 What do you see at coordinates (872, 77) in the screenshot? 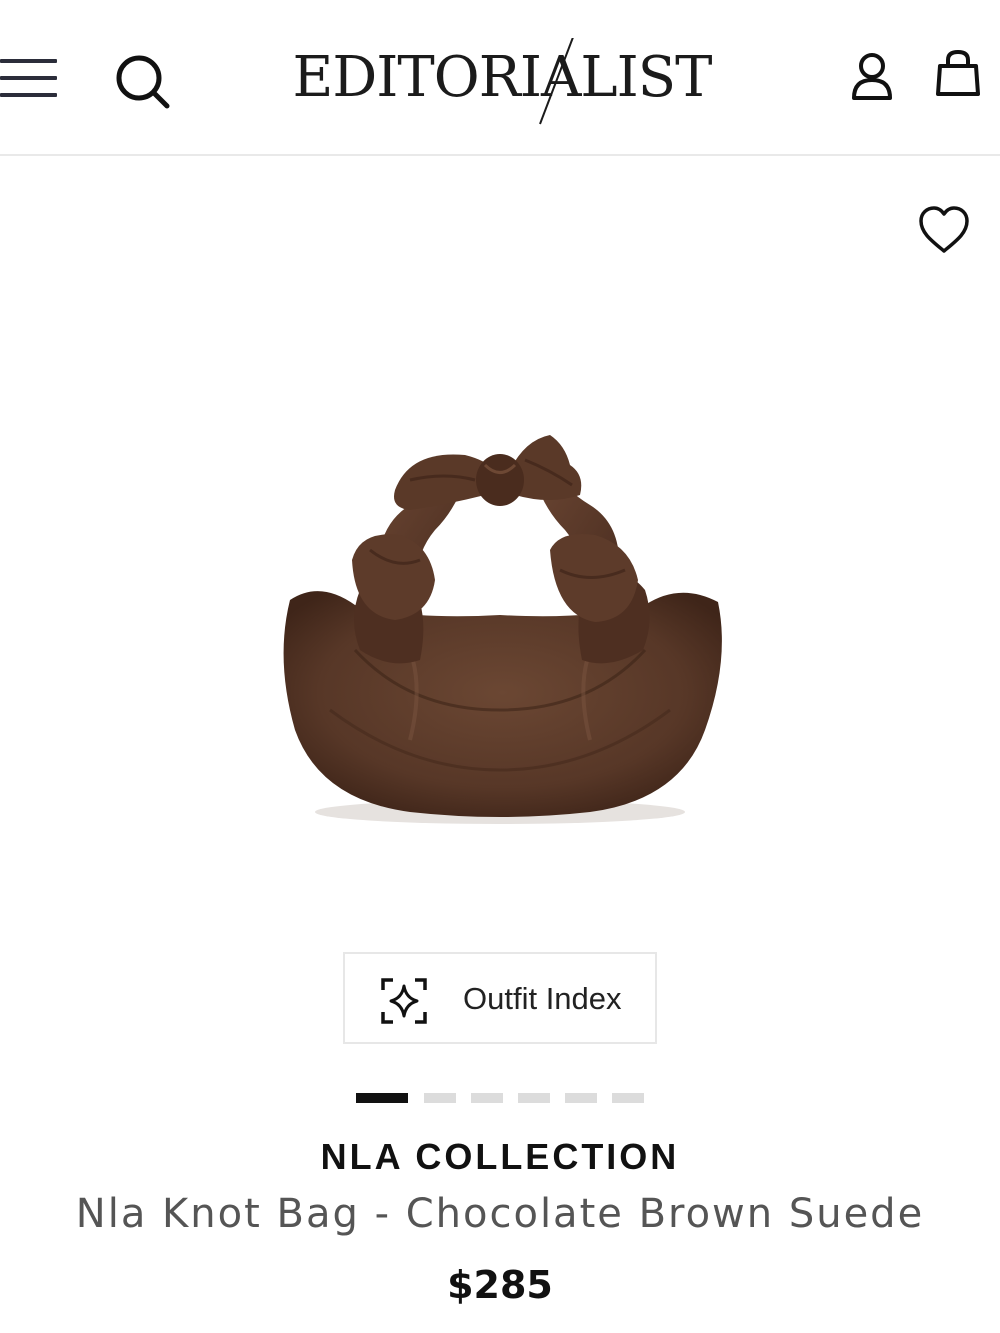
I see `user-icon` at bounding box center [872, 77].